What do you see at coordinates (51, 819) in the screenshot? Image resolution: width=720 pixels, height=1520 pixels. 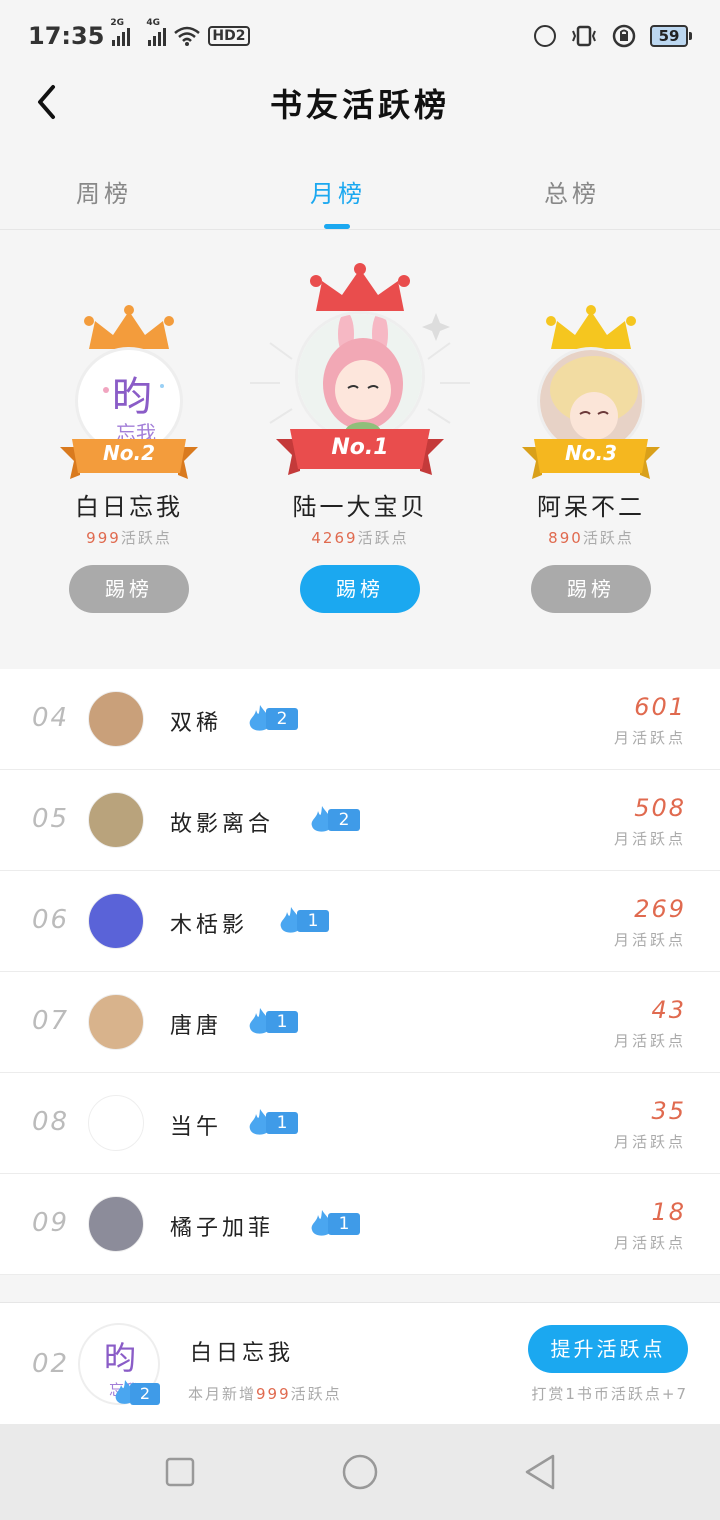 I see `list-rank: 05` at bounding box center [51, 819].